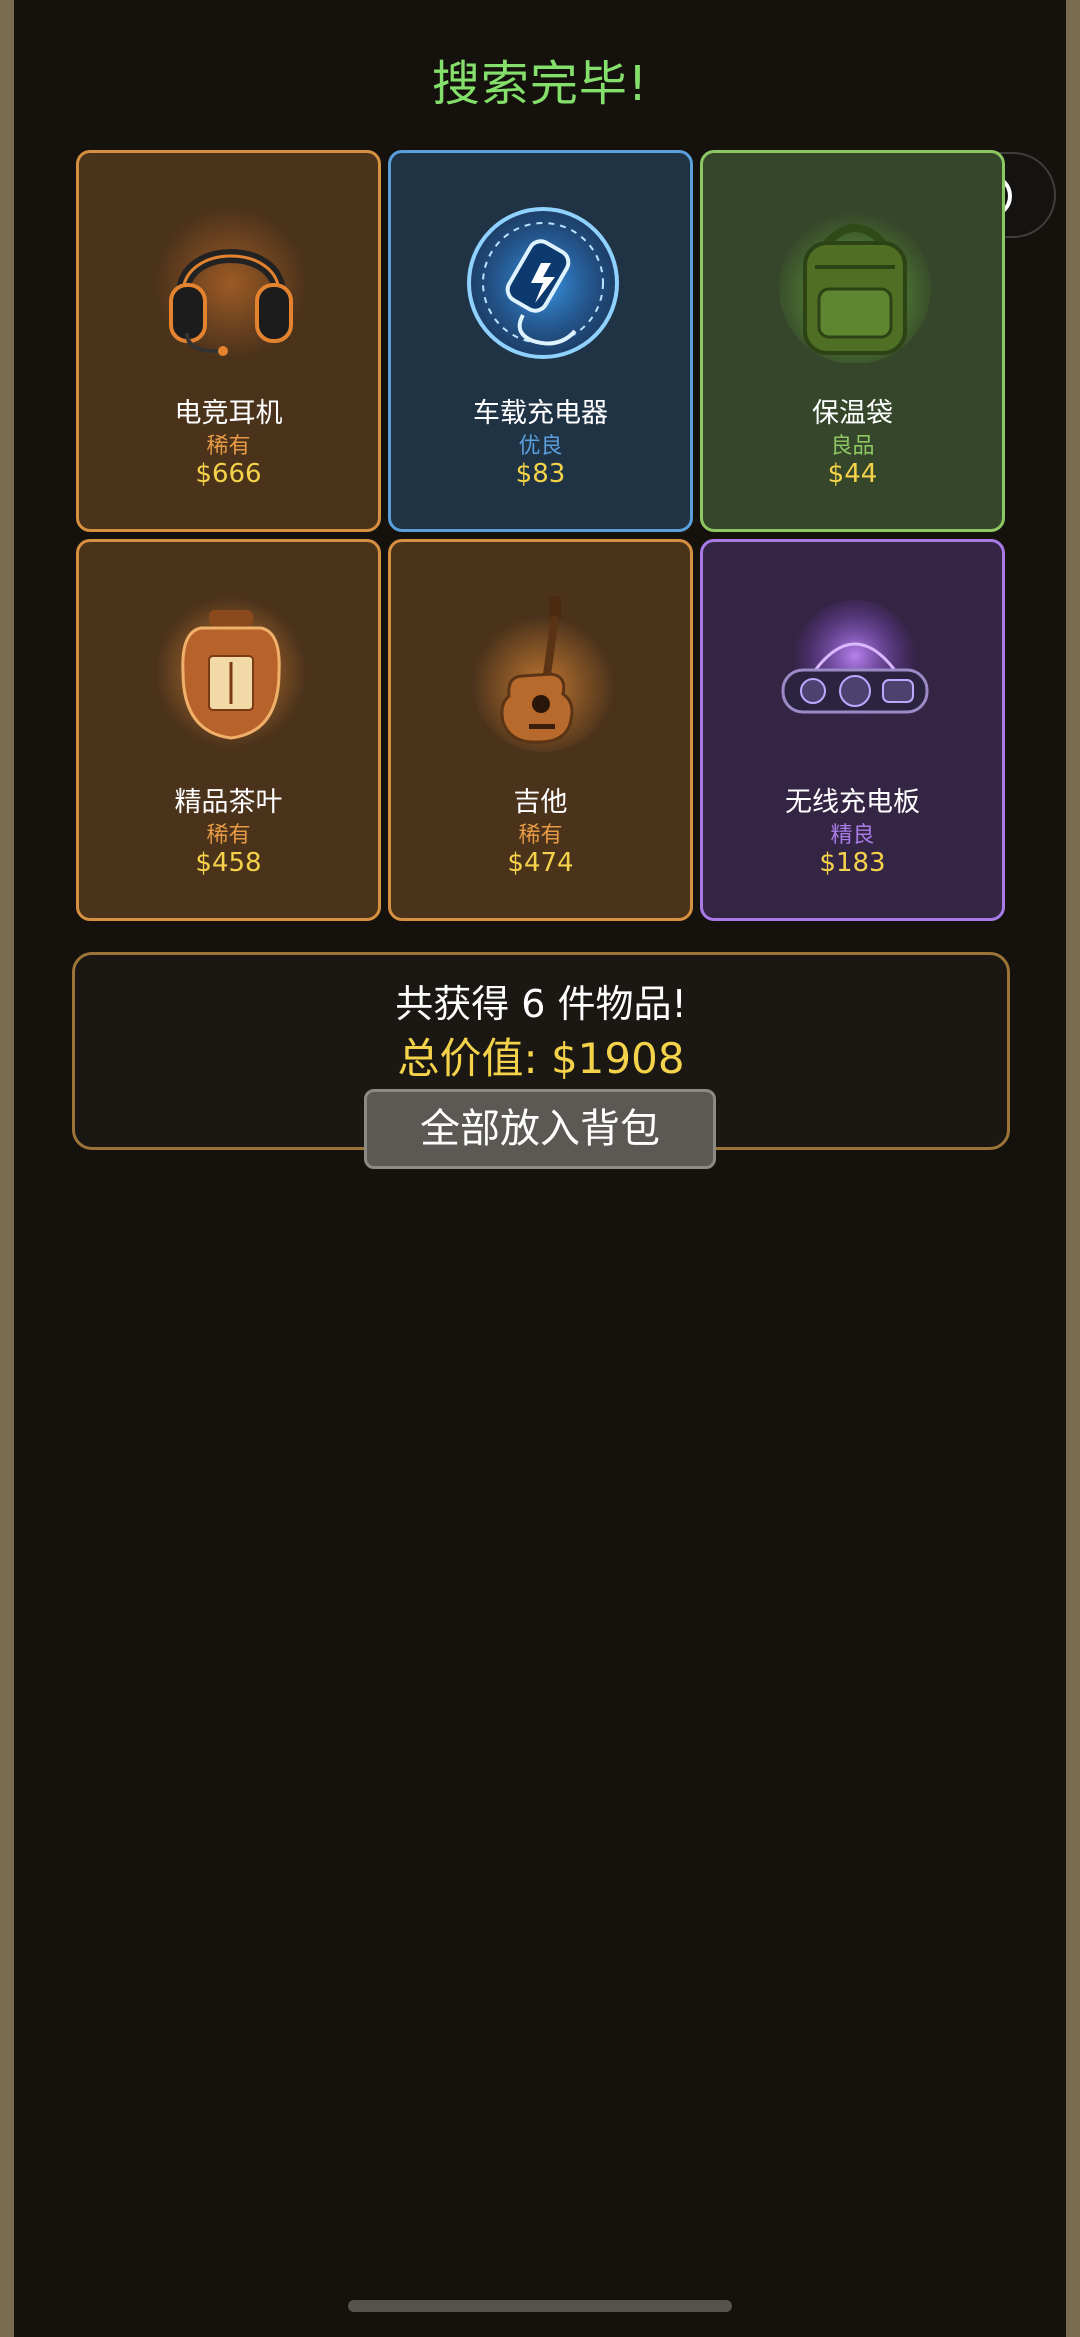 The height and width of the screenshot is (2337, 1080). Describe the element at coordinates (540, 1129) in the screenshot. I see `store-all-button: 全部放入背包` at that location.